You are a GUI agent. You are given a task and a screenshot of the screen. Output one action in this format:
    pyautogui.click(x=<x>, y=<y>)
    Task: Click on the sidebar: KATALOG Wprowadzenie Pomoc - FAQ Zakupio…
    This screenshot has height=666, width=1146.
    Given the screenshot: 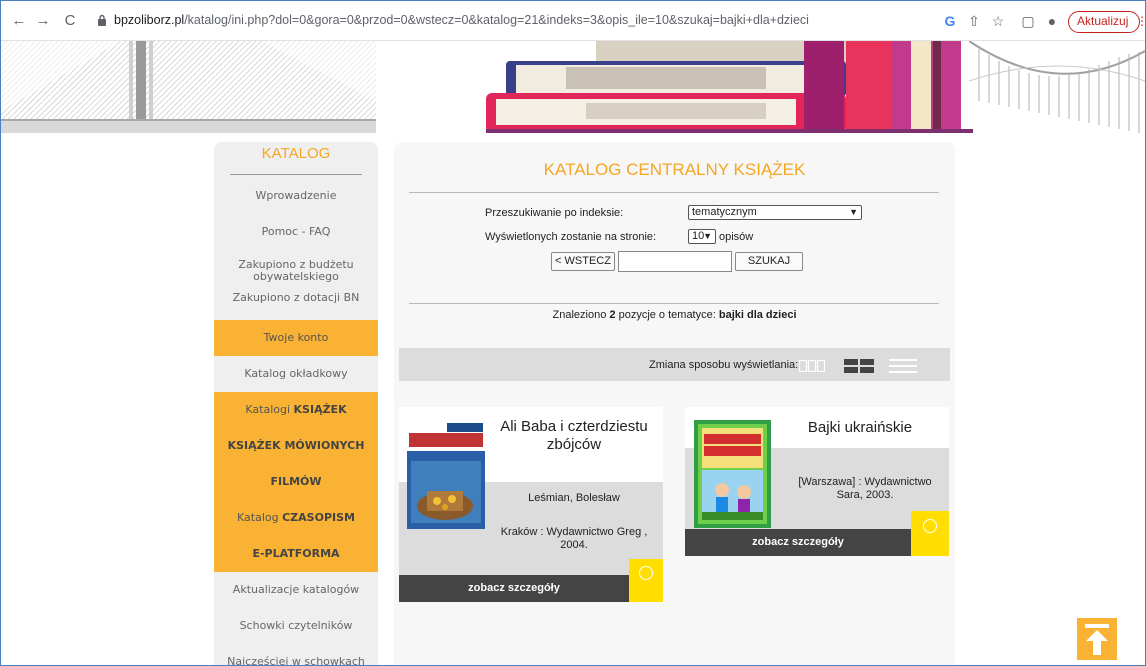 What is the action you would take?
    pyautogui.click(x=296, y=404)
    